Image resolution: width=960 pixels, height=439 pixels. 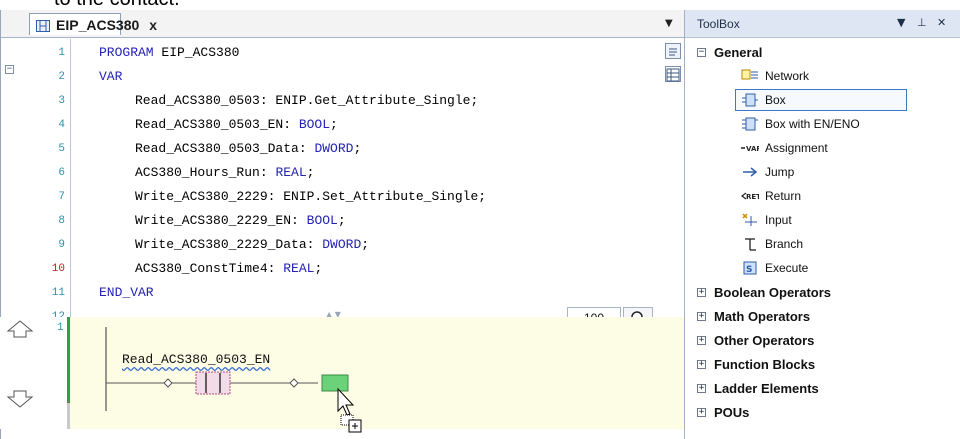 What do you see at coordinates (61, 197) in the screenshot?
I see `line-number: 7` at bounding box center [61, 197].